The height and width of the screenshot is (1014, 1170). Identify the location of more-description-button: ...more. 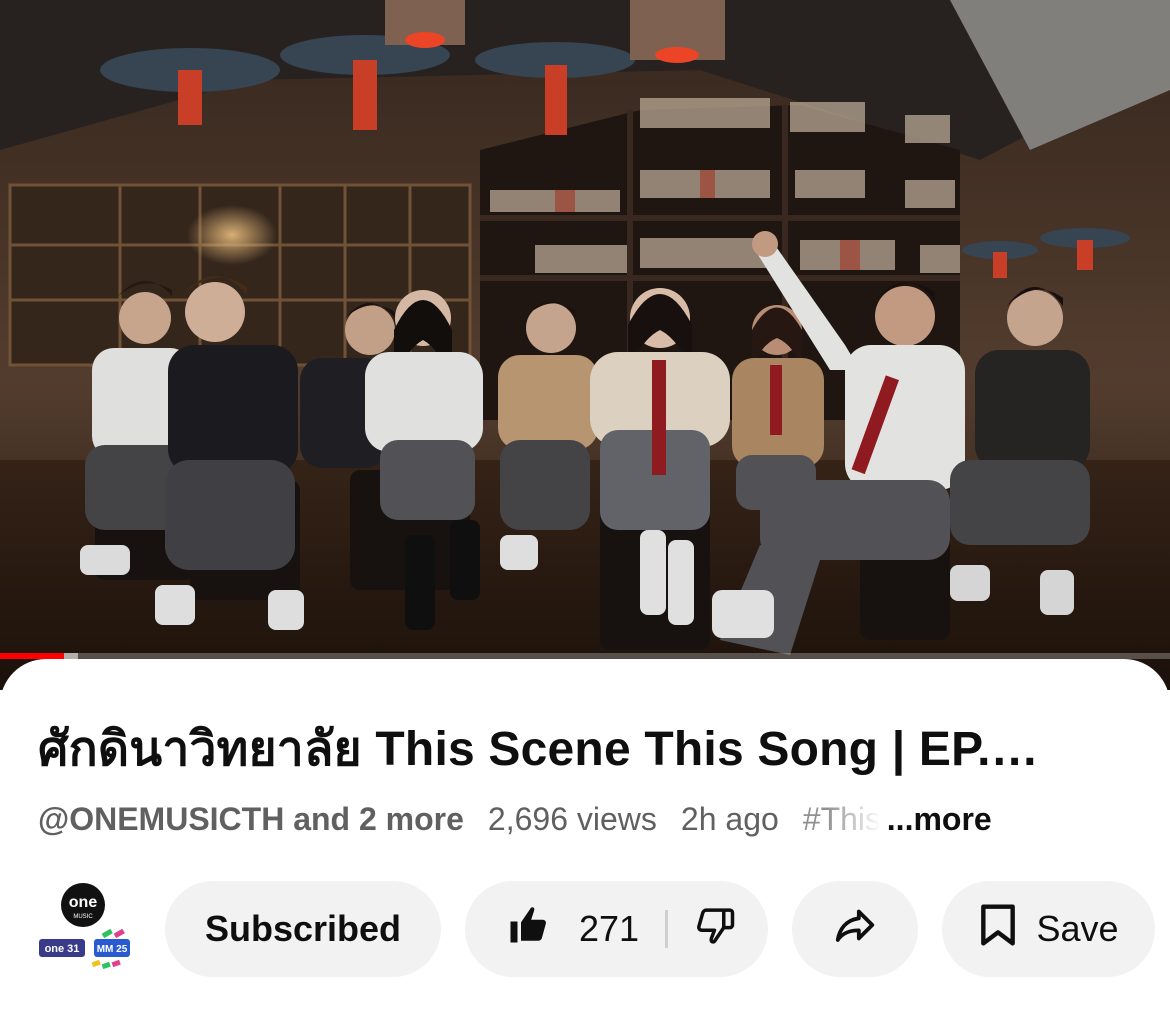
(939, 819).